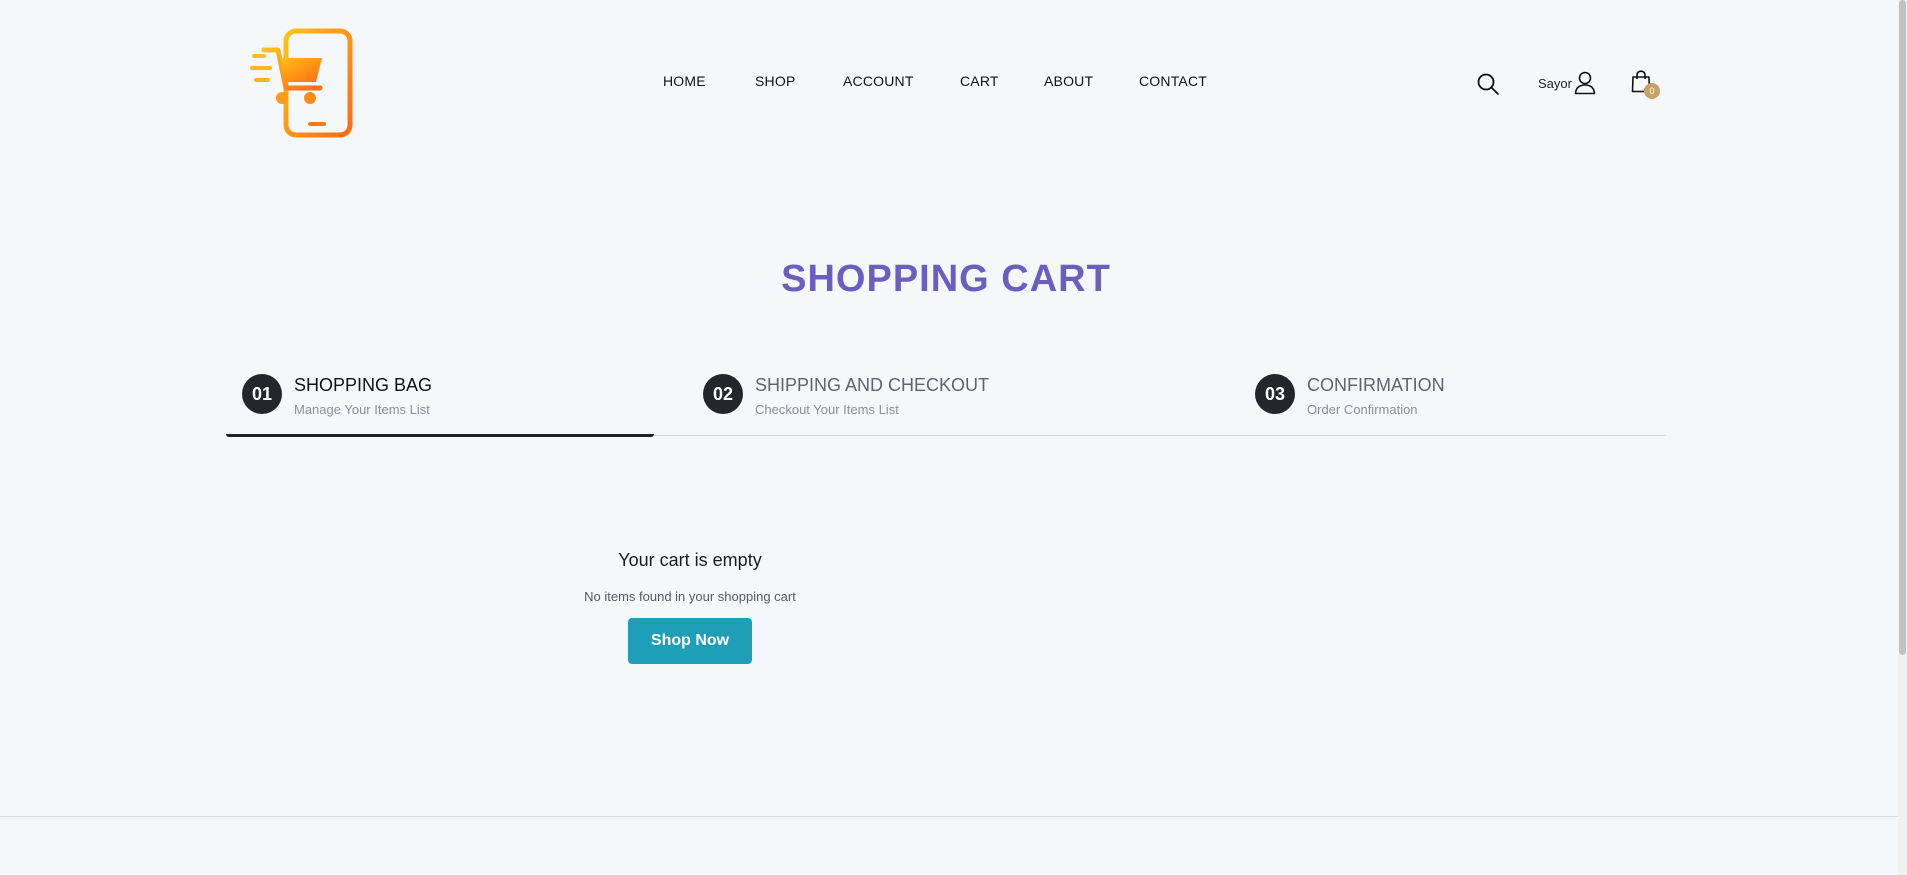 The width and height of the screenshot is (1907, 875). What do you see at coordinates (1173, 81) in the screenshot?
I see `nav-contact: CONTACT` at bounding box center [1173, 81].